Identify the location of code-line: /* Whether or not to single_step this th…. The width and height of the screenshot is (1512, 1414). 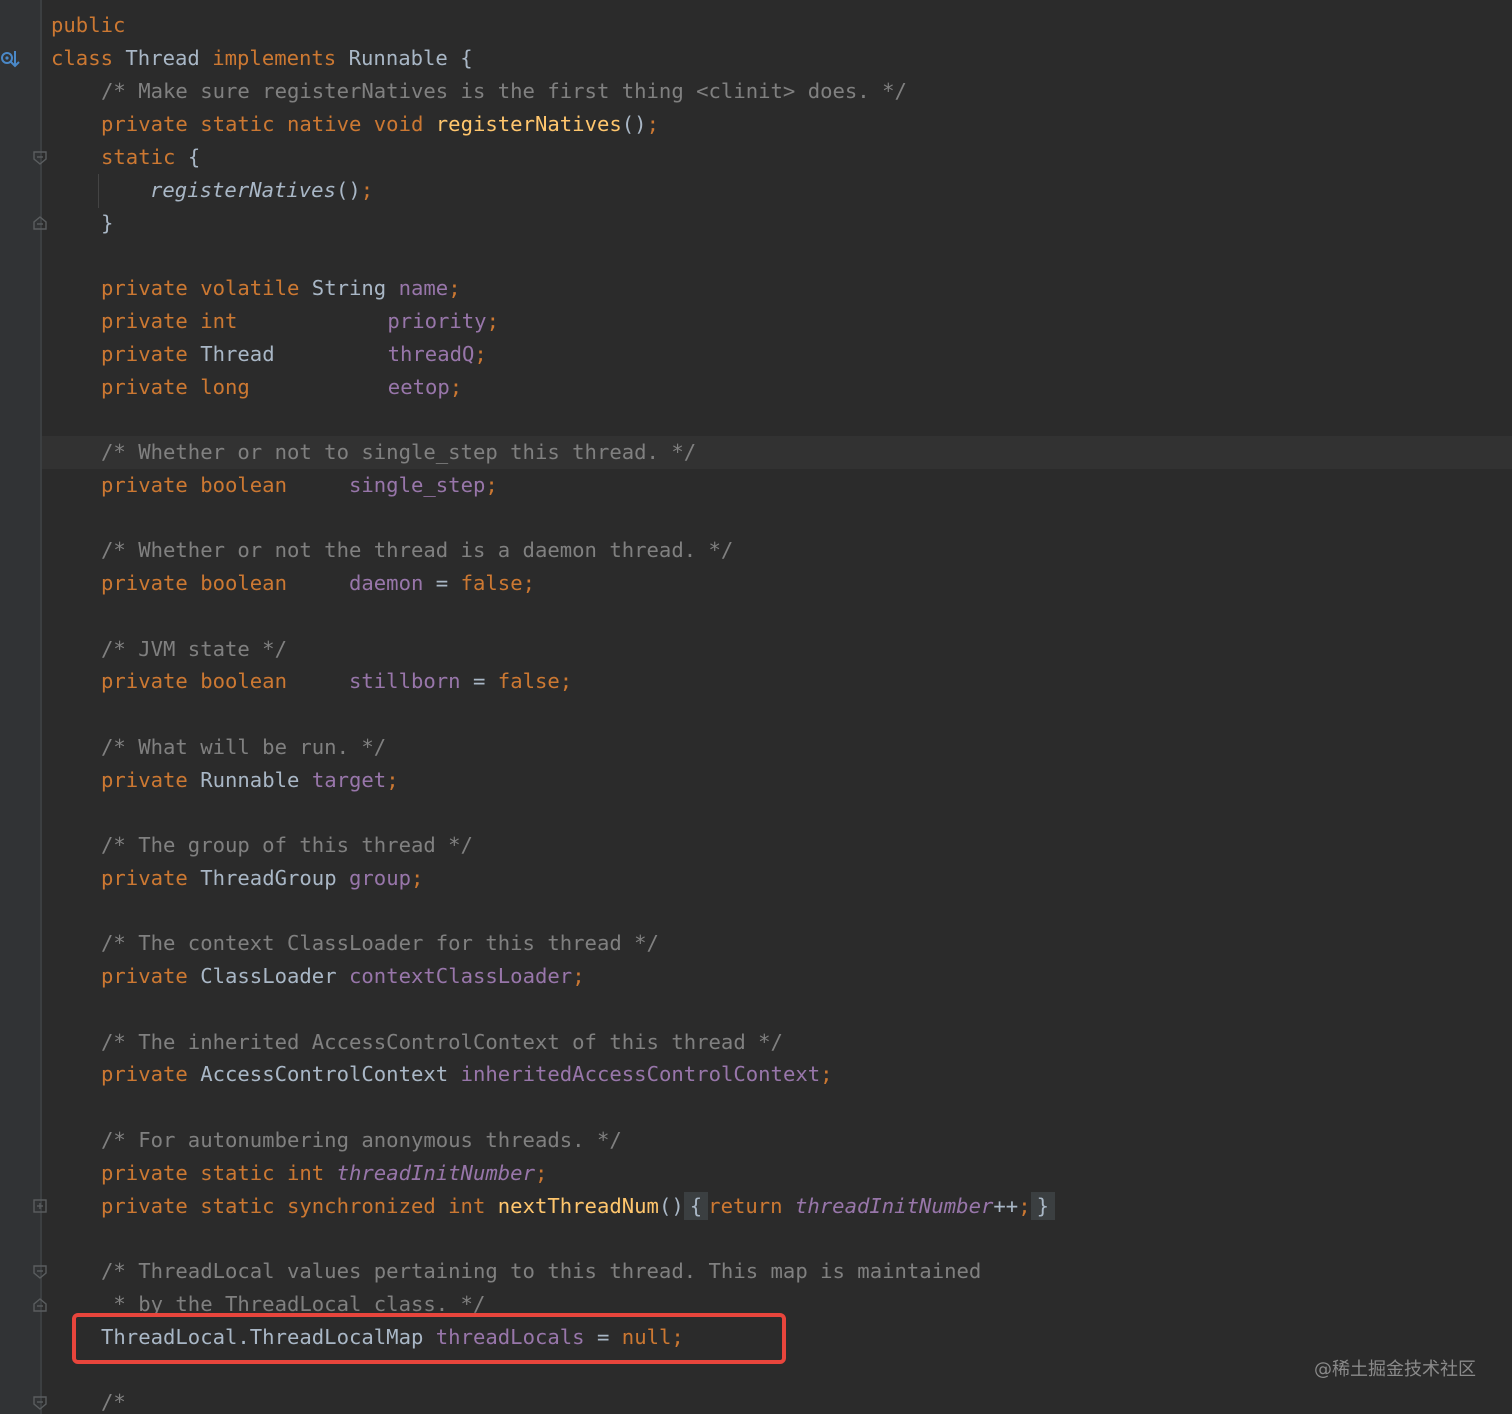
(398, 452).